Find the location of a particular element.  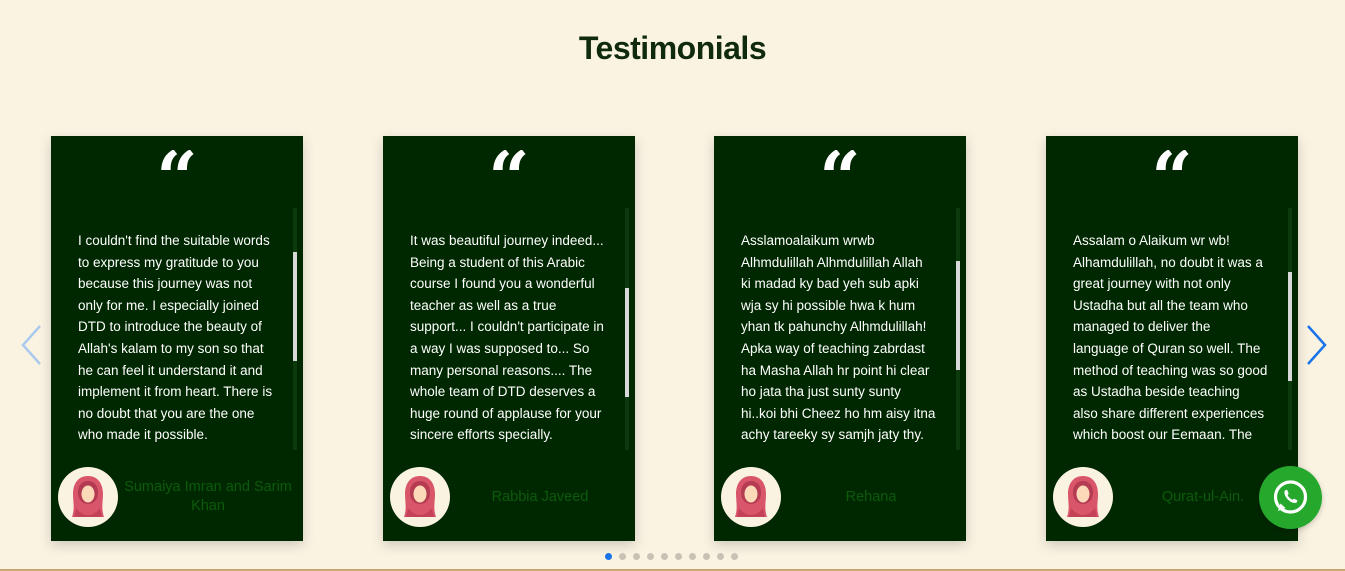

testimonial-author: Rehana is located at coordinates (871, 496).